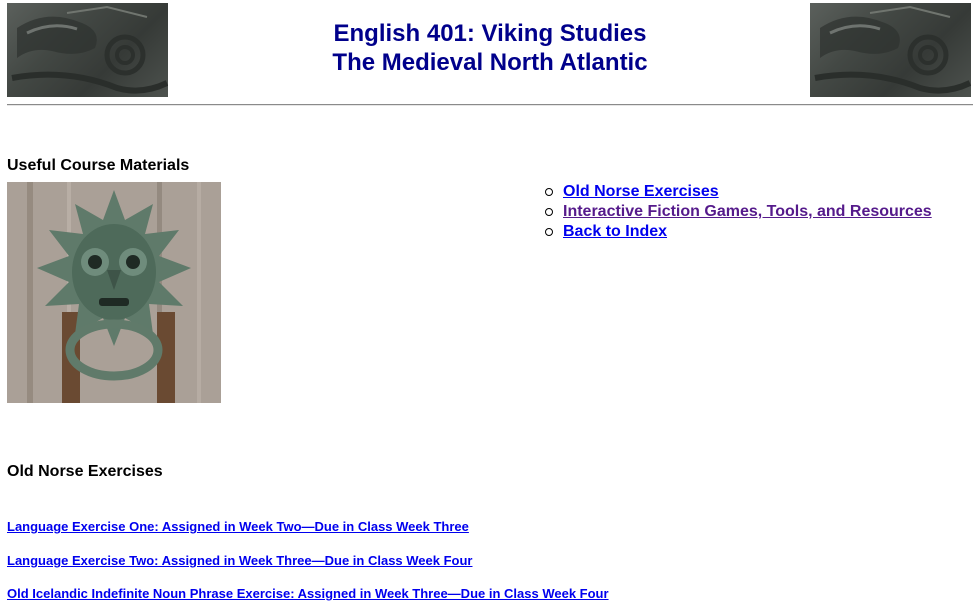  What do you see at coordinates (738, 232) in the screenshot?
I see `list-item: Back to Index` at bounding box center [738, 232].